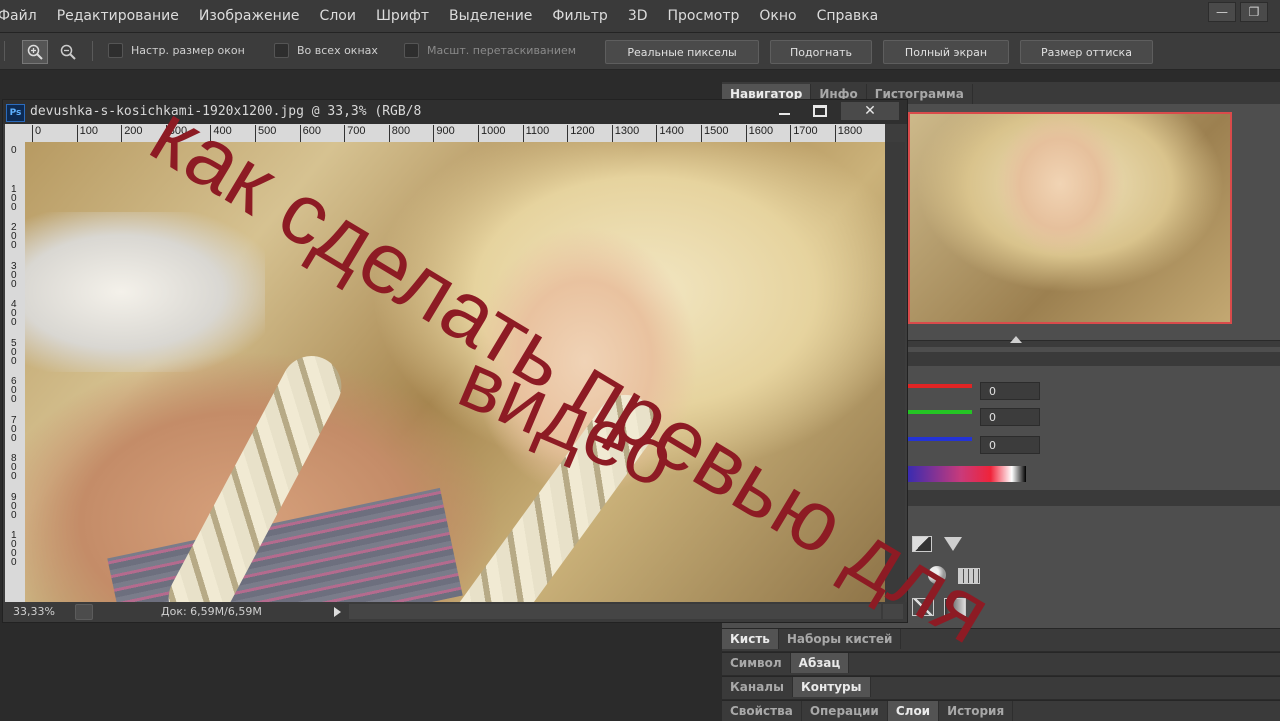 Image resolution: width=1280 pixels, height=721 pixels. Describe the element at coordinates (14, 506) in the screenshot. I see `ruler-v-label: 900` at that location.